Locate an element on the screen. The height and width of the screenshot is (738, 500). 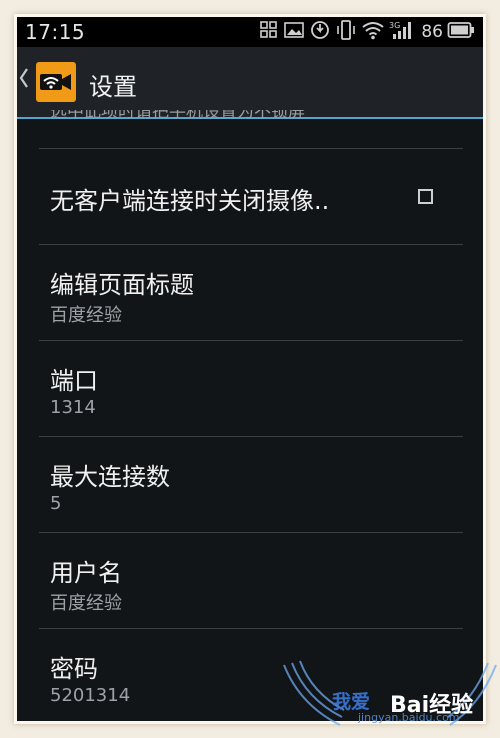
setting-title: 无客户端连接时关闭摄像.. is located at coordinates (190, 201).